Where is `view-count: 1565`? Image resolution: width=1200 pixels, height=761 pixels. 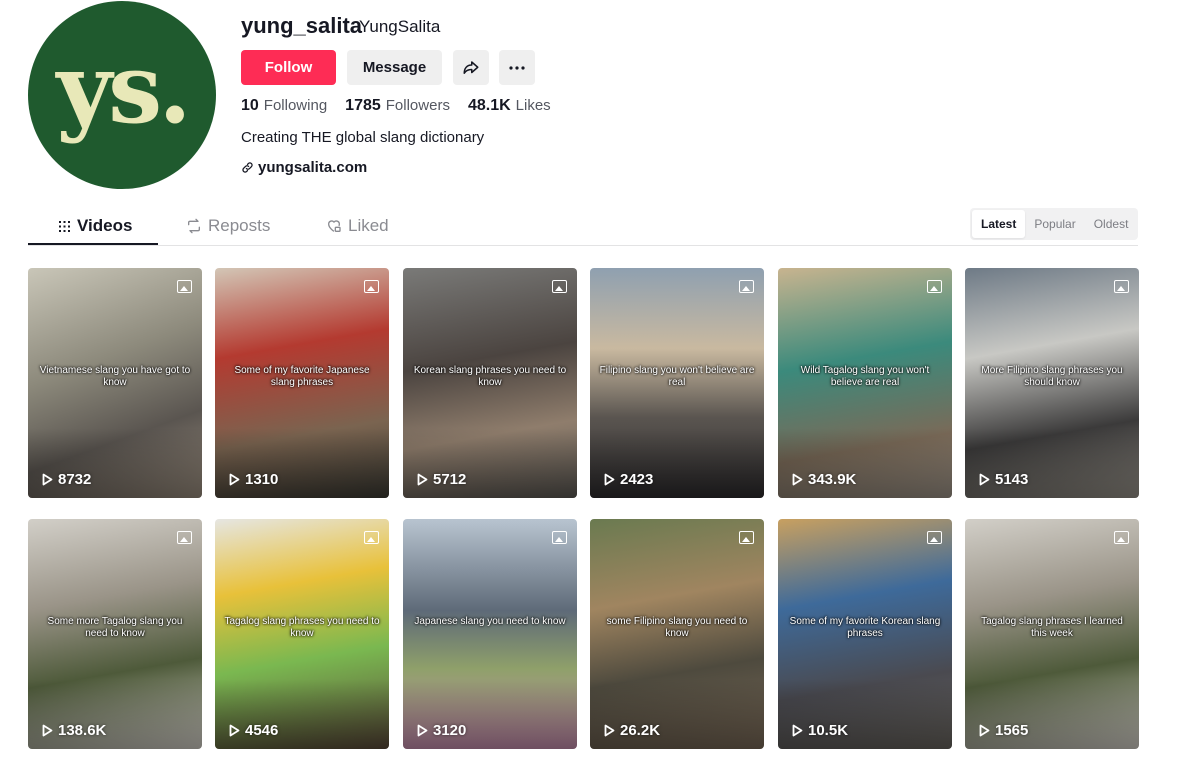 view-count: 1565 is located at coordinates (1003, 730).